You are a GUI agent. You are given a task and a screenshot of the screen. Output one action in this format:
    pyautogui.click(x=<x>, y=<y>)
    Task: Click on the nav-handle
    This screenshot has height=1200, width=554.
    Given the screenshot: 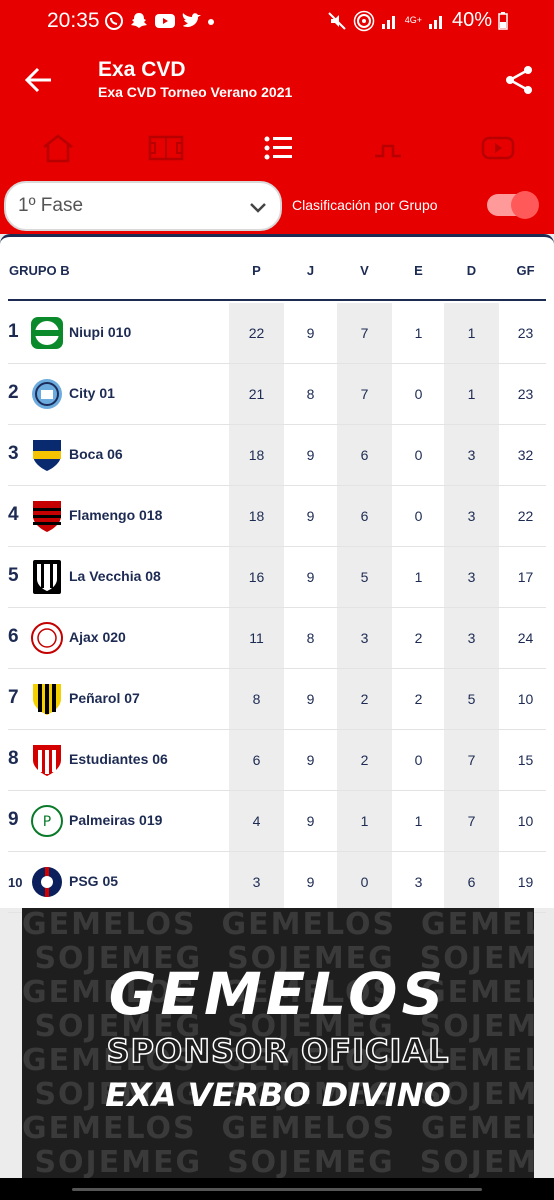 What is the action you would take?
    pyautogui.click(x=277, y=1189)
    